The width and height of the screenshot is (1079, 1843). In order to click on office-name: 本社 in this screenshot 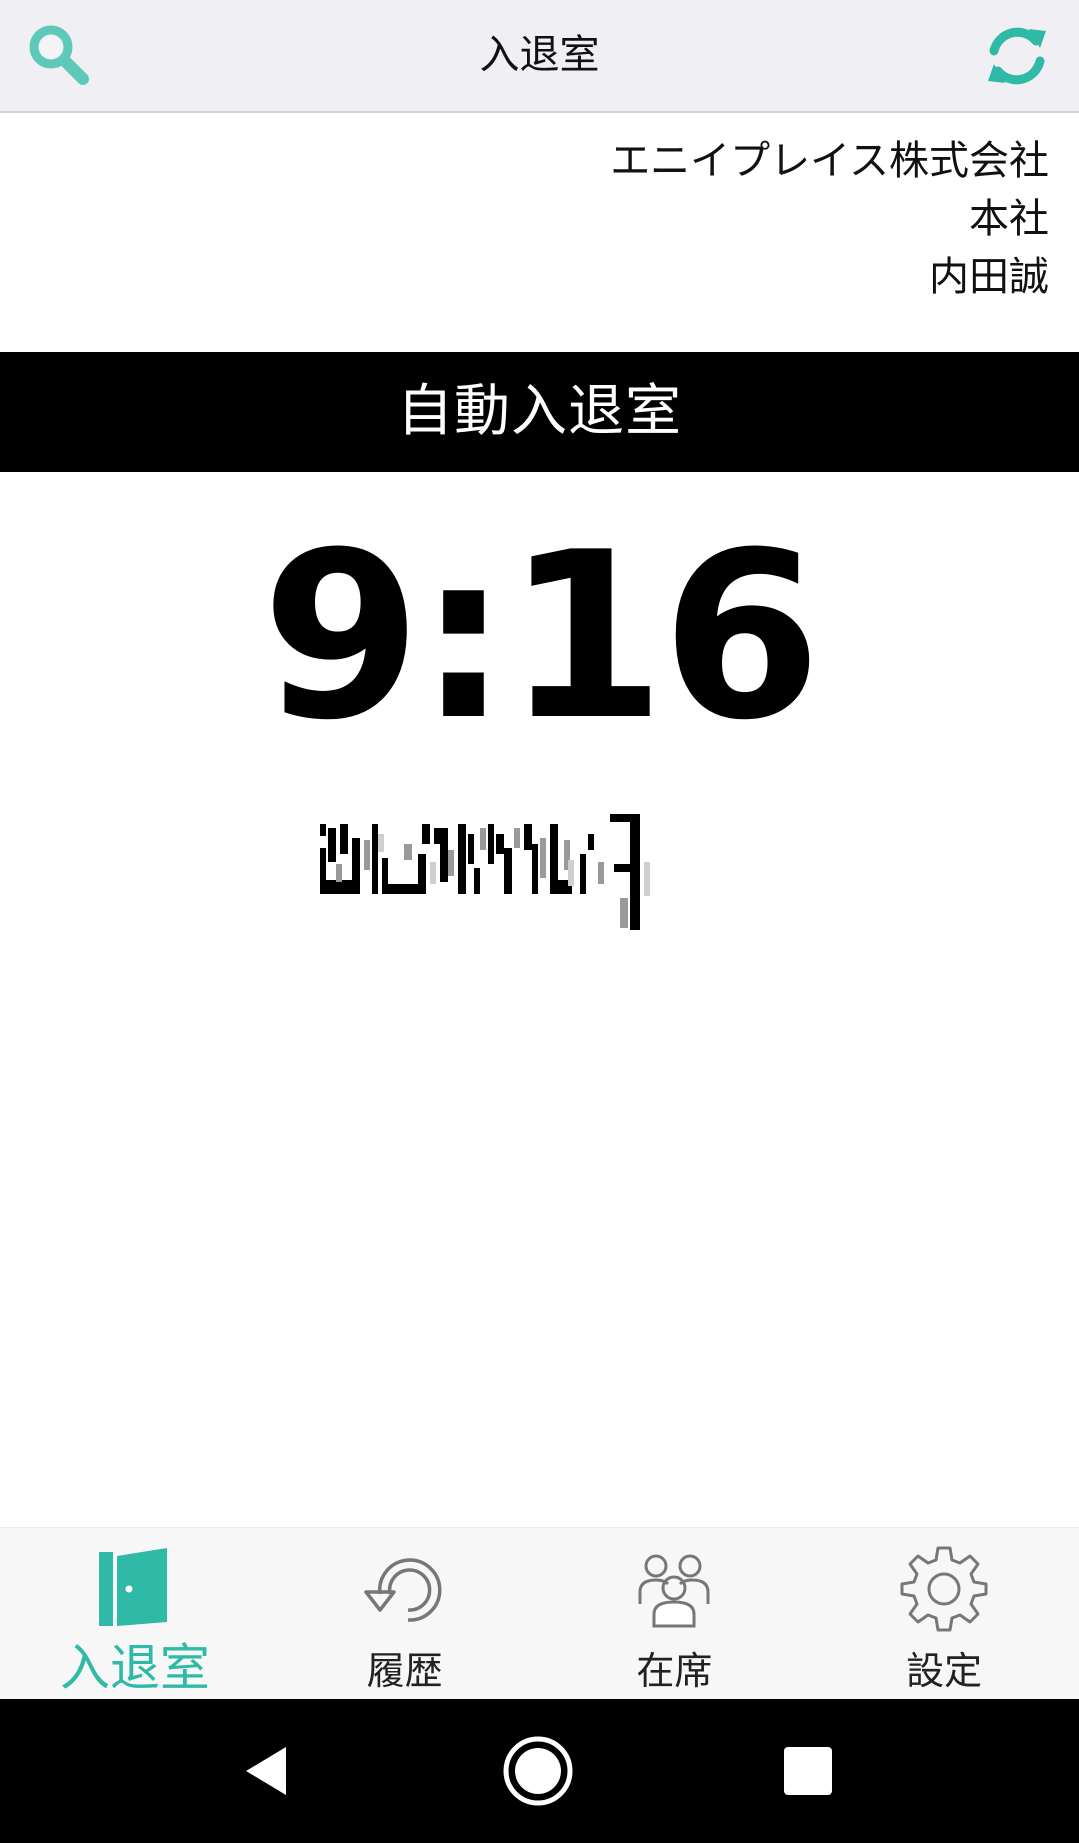, I will do `click(1009, 219)`.